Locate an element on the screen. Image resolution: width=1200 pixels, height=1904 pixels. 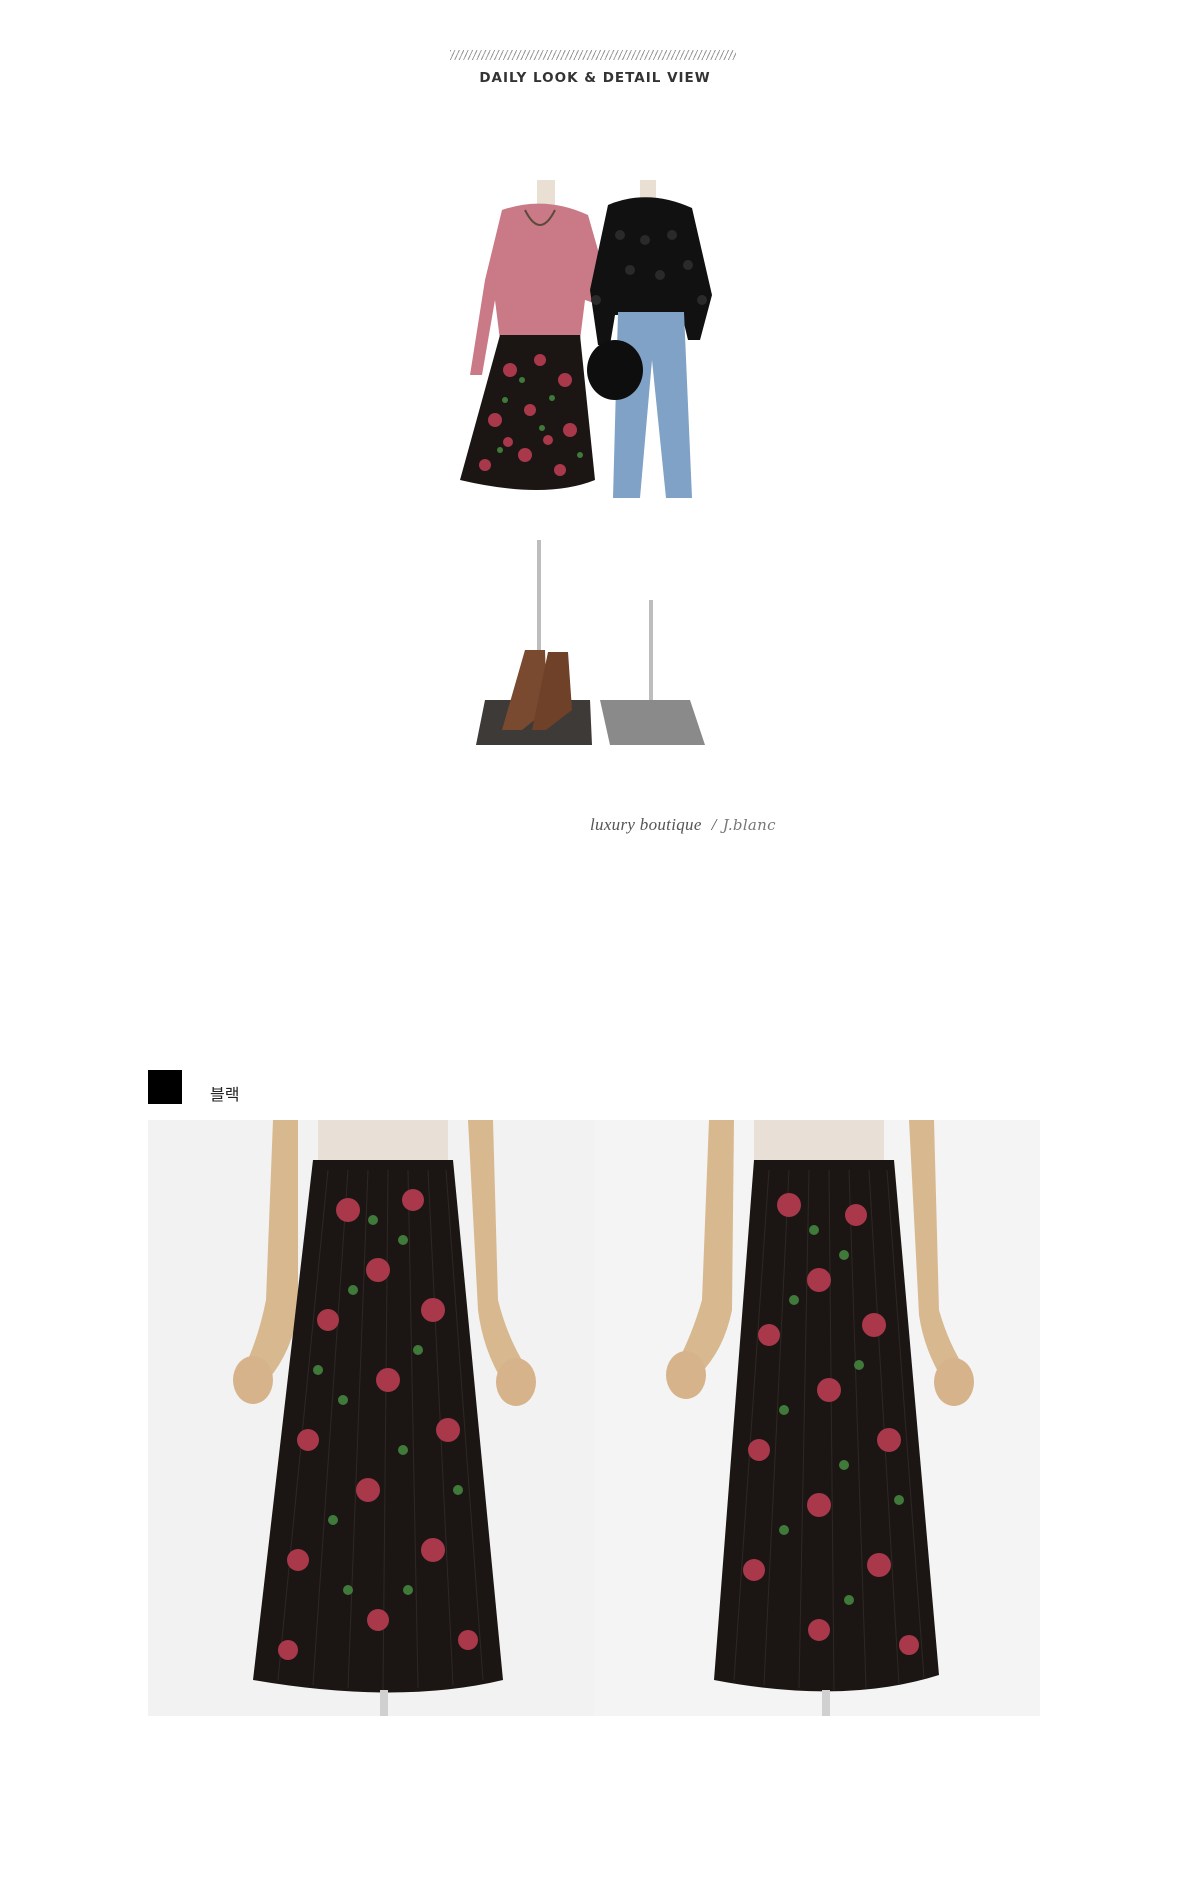
daily-look-image is located at coordinates (600, 470).